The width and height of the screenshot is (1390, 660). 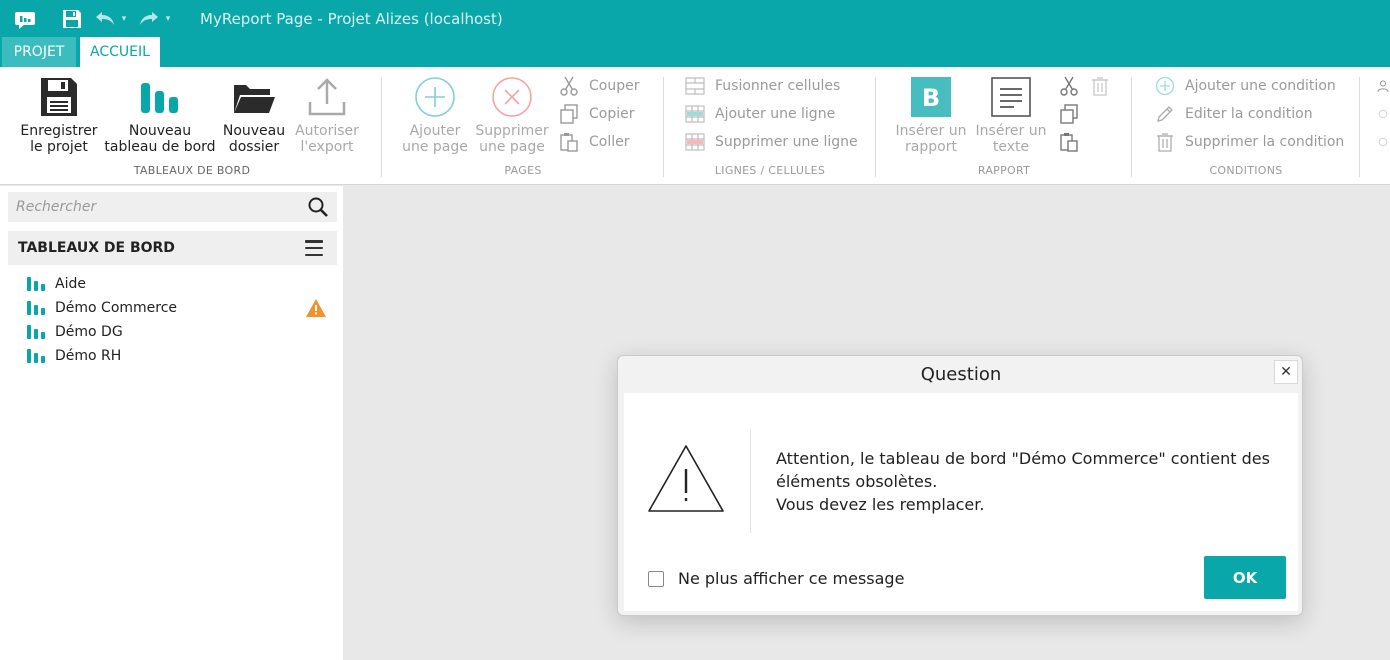 I want to click on delete-condition-button: Supprimer la condition, so click(x=1249, y=142).